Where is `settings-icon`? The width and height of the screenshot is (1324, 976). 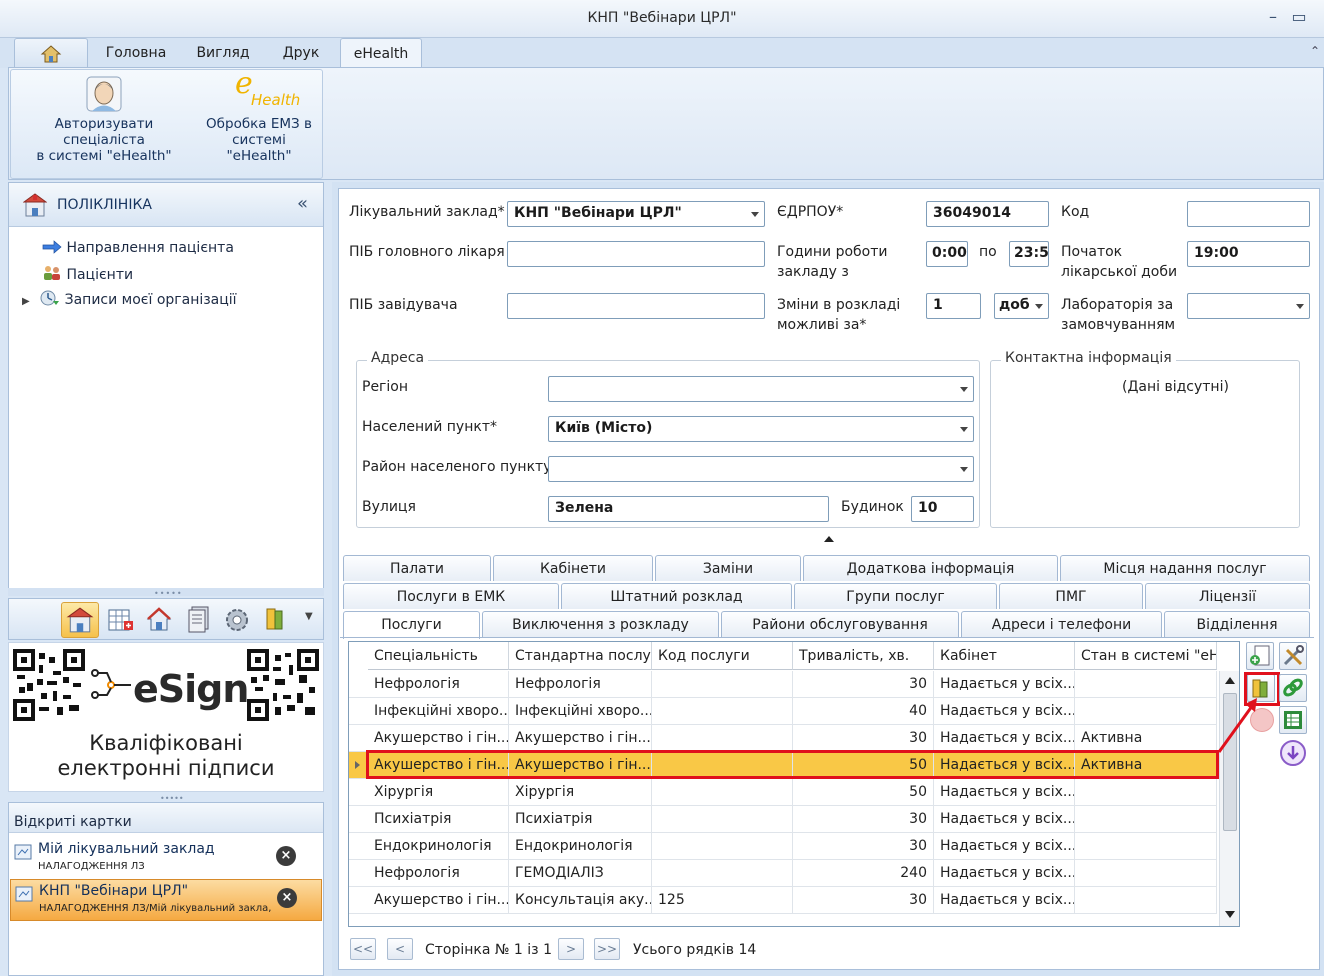
settings-icon is located at coordinates (237, 620).